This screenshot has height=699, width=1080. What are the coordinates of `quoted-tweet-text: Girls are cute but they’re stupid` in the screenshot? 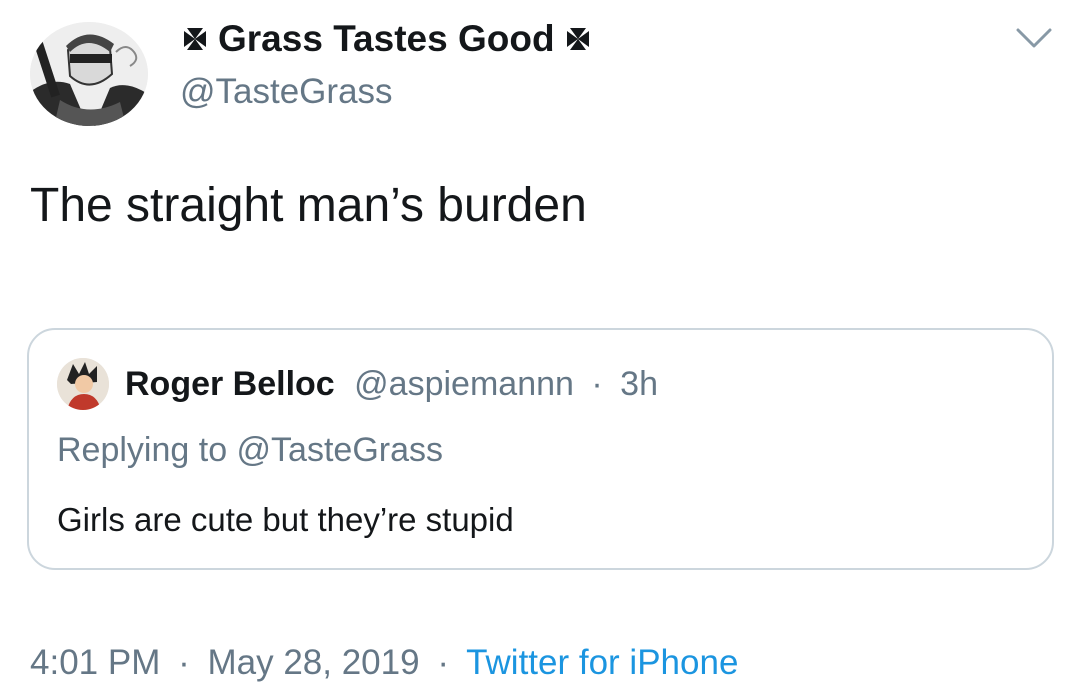 It's located at (285, 519).